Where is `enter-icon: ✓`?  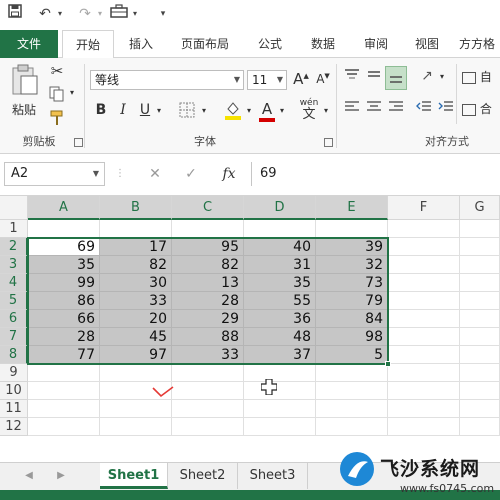 enter-icon: ✓ is located at coordinates (191, 174).